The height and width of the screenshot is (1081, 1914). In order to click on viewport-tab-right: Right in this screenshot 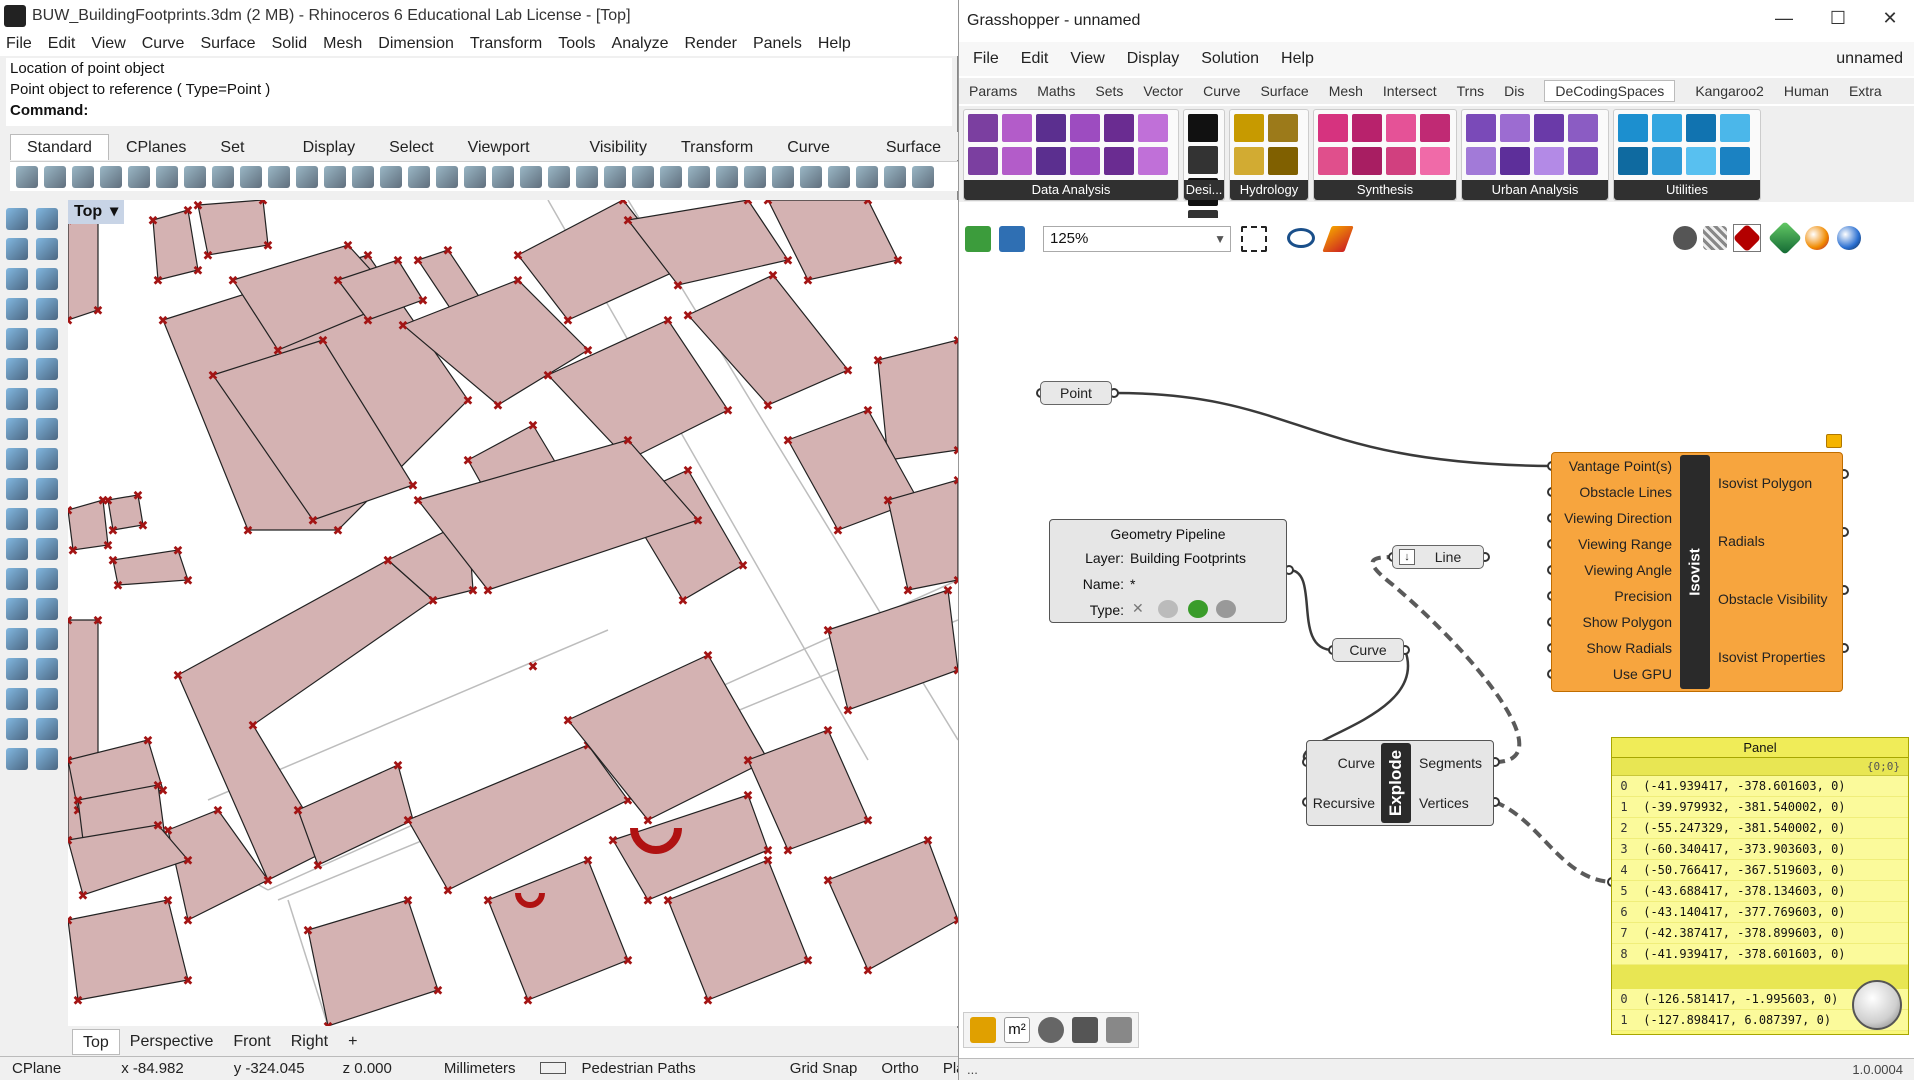, I will do `click(309, 1042)`.